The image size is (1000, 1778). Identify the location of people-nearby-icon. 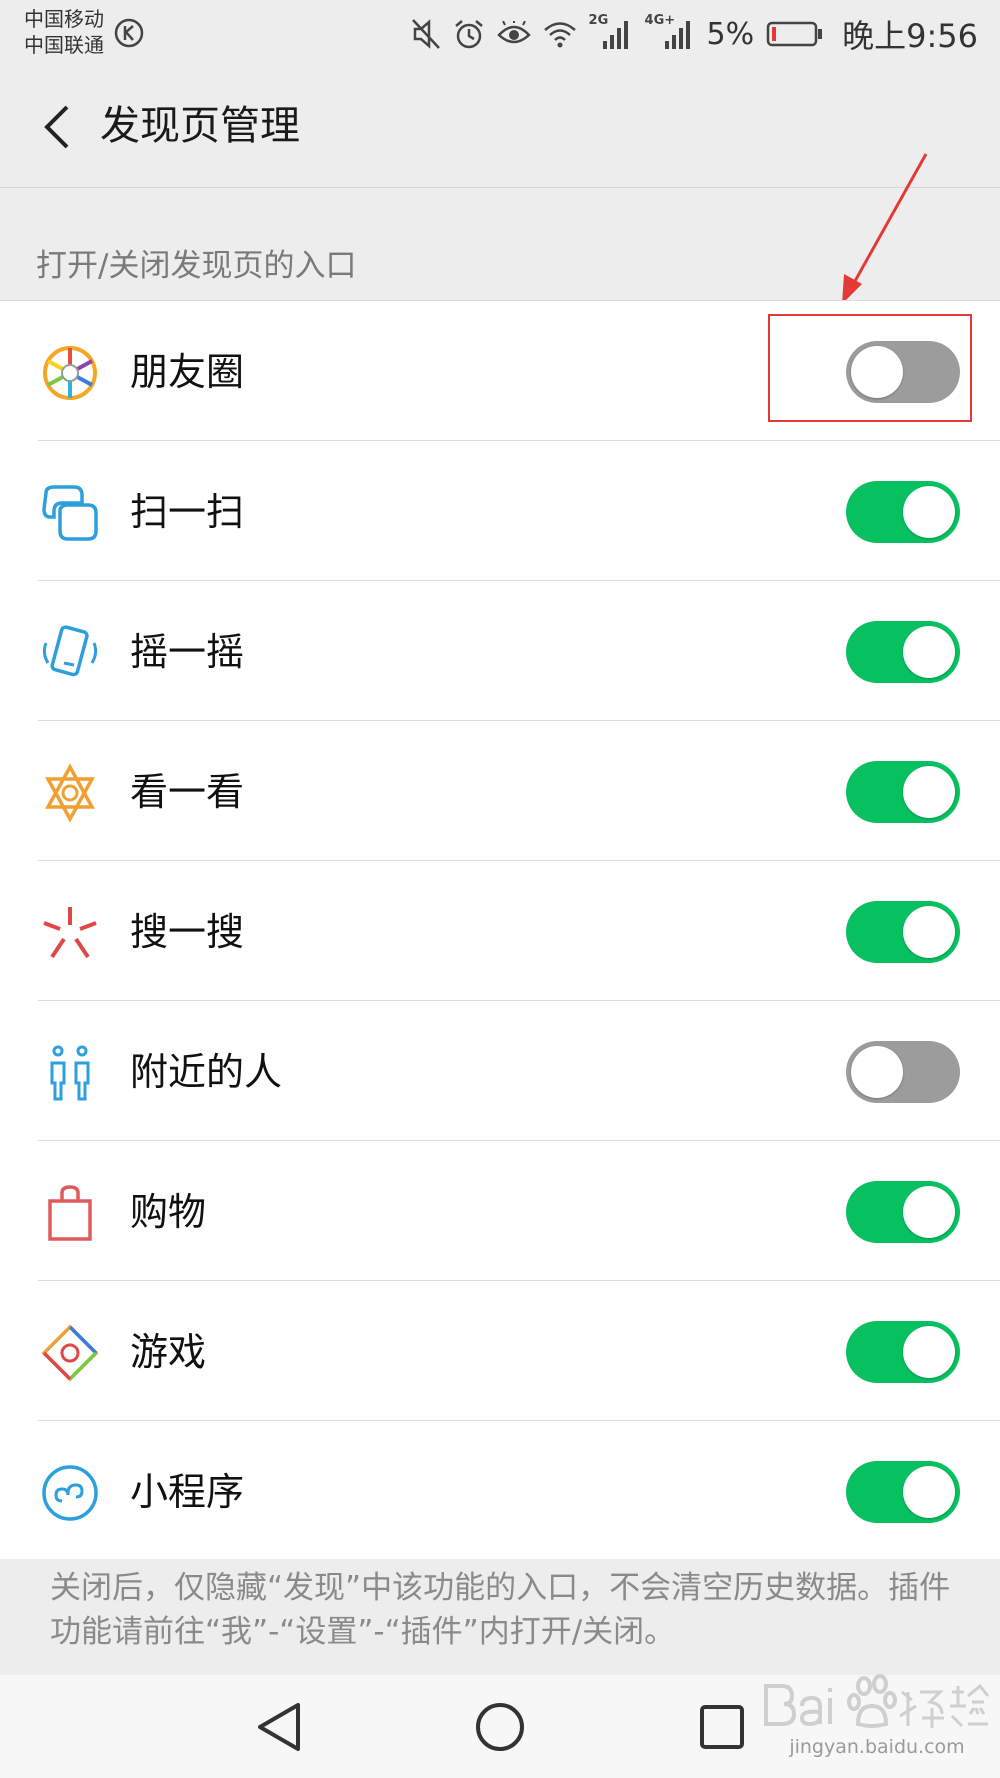
(70, 1073).